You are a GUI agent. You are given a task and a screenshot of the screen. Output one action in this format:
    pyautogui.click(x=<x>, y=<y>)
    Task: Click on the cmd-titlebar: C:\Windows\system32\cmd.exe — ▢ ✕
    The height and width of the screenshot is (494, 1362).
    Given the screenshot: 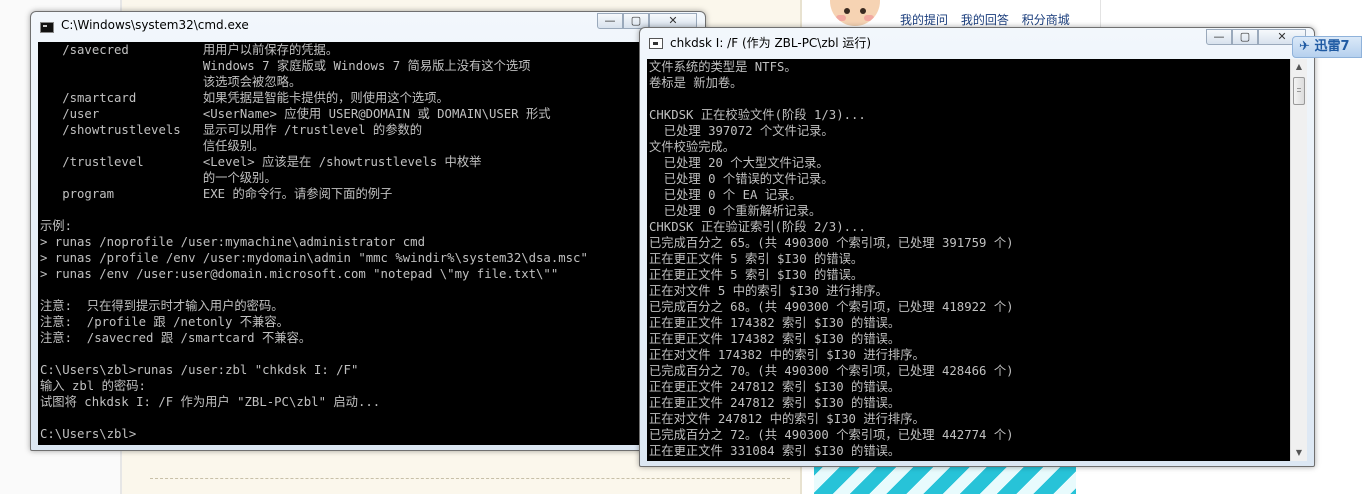 What is the action you would take?
    pyautogui.click(x=368, y=26)
    